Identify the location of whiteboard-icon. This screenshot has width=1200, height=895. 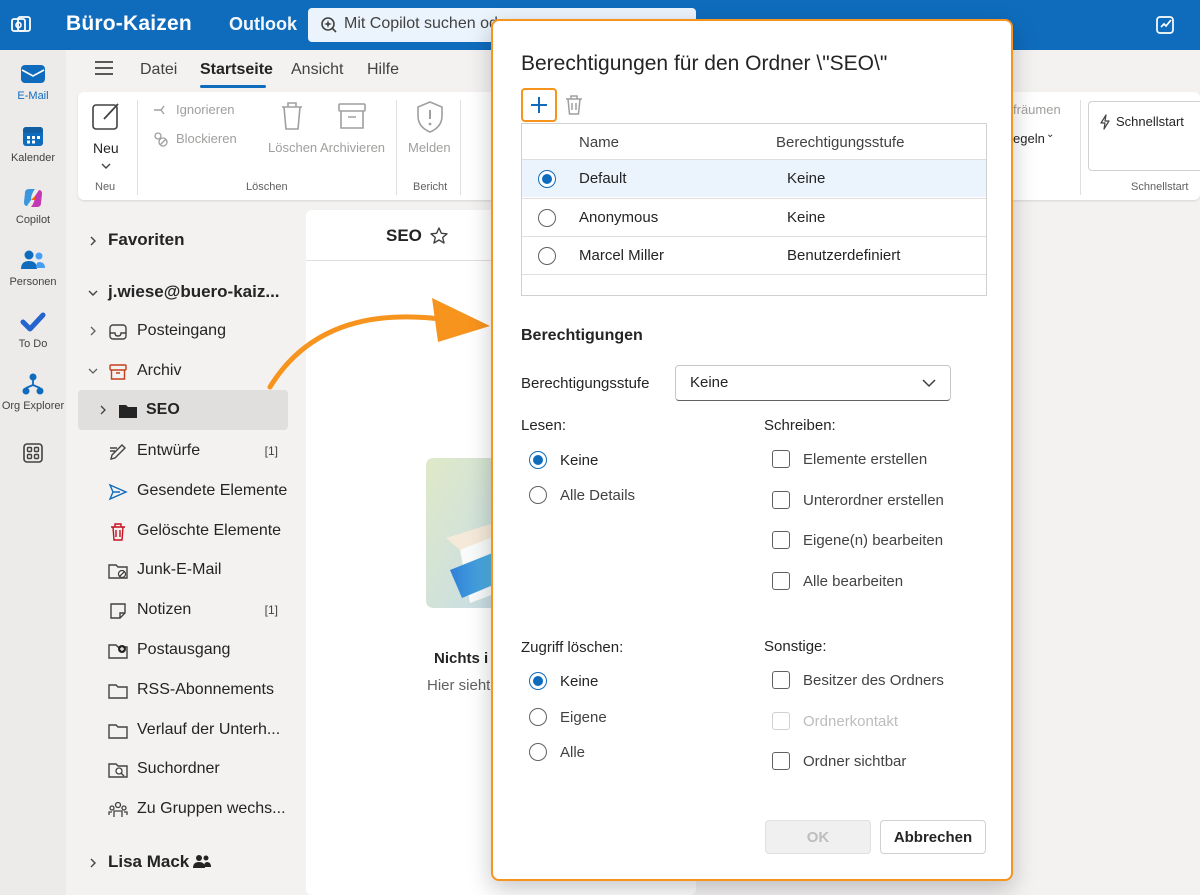
(1166, 25).